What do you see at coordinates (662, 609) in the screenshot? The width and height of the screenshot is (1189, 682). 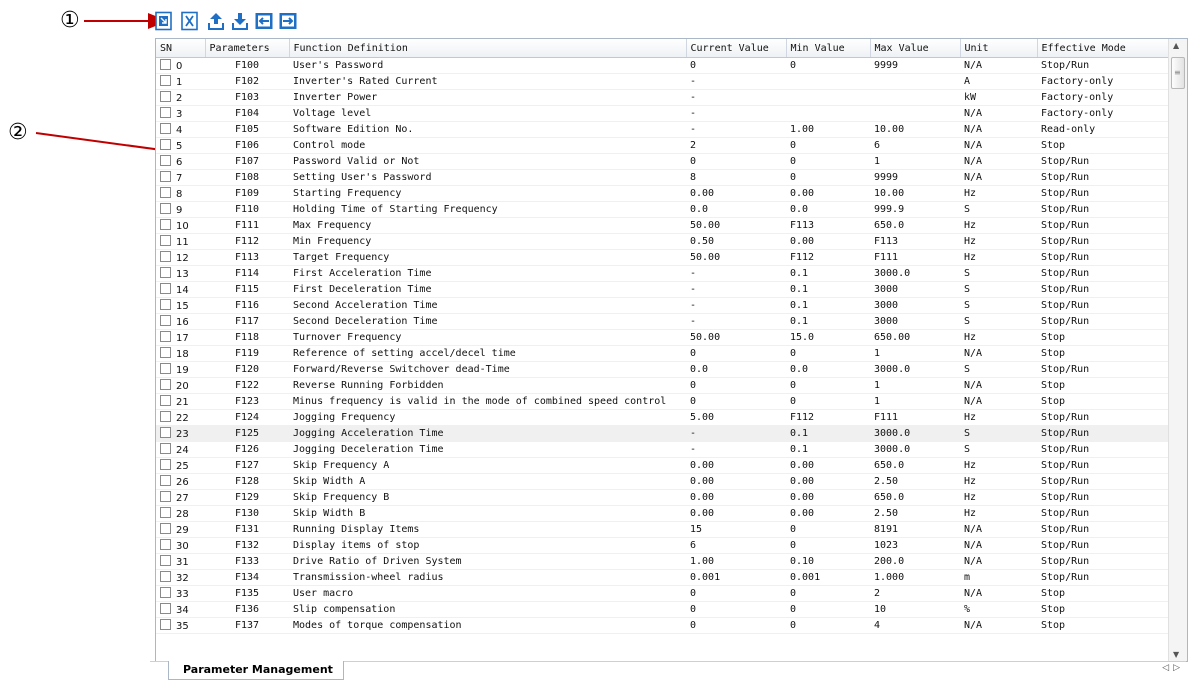 I see `table-row: 34 F136 Slip compensation 0 0 10% Stop` at bounding box center [662, 609].